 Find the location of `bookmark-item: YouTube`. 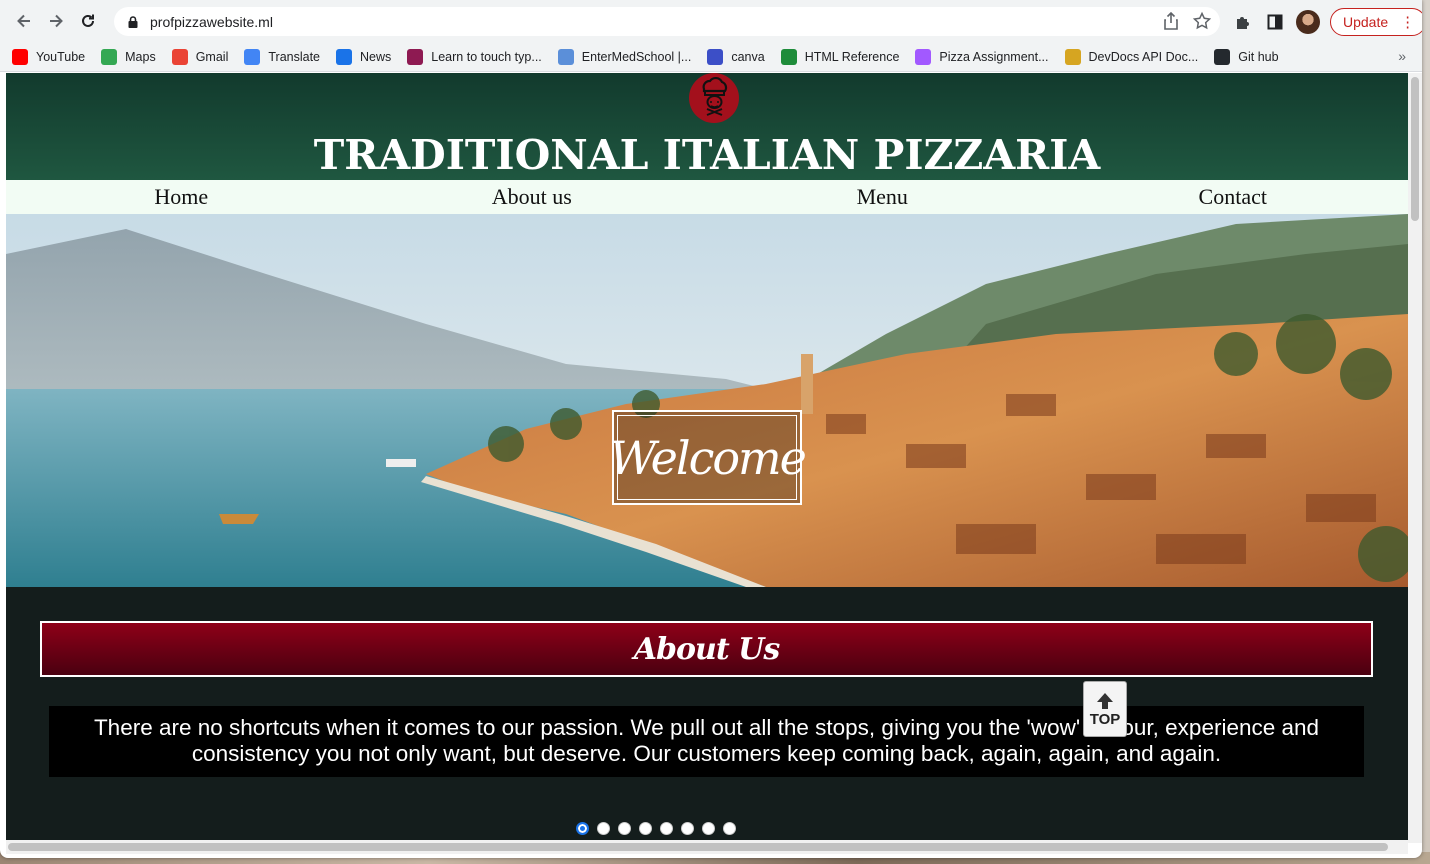

bookmark-item: YouTube is located at coordinates (49, 56).